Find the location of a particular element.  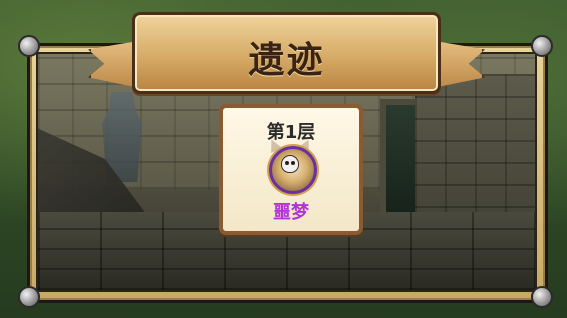

difficulty-label: 噩梦 is located at coordinates (291, 212).